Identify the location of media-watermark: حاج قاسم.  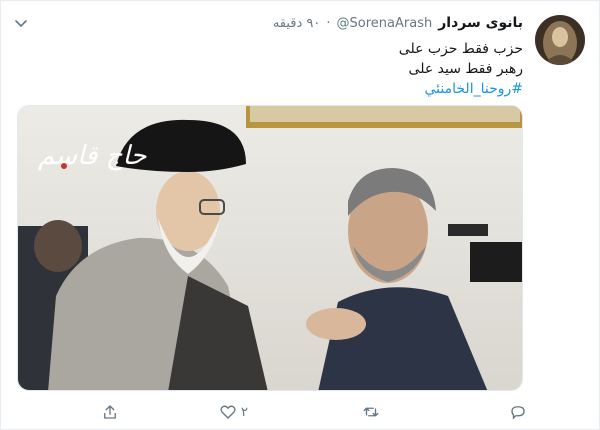
(92, 156).